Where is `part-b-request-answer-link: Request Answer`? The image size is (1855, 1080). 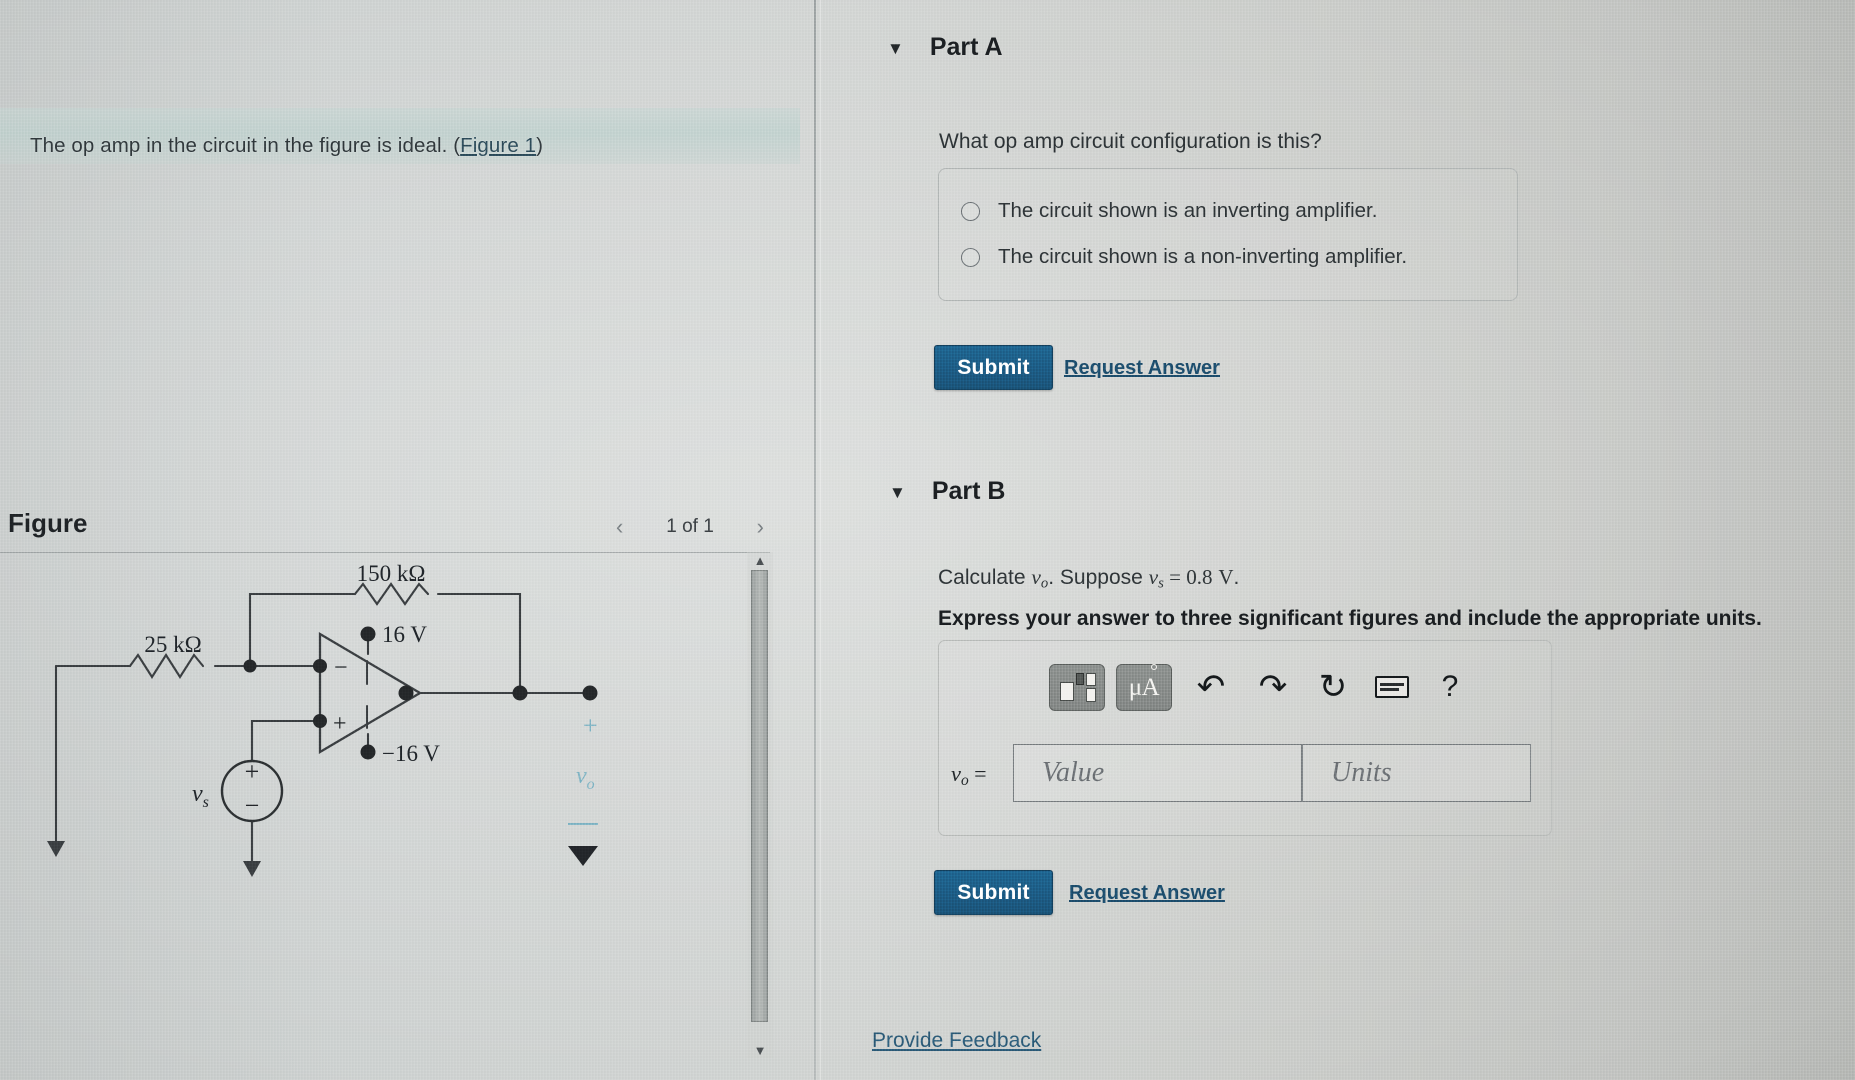 part-b-request-answer-link: Request Answer is located at coordinates (1147, 893).